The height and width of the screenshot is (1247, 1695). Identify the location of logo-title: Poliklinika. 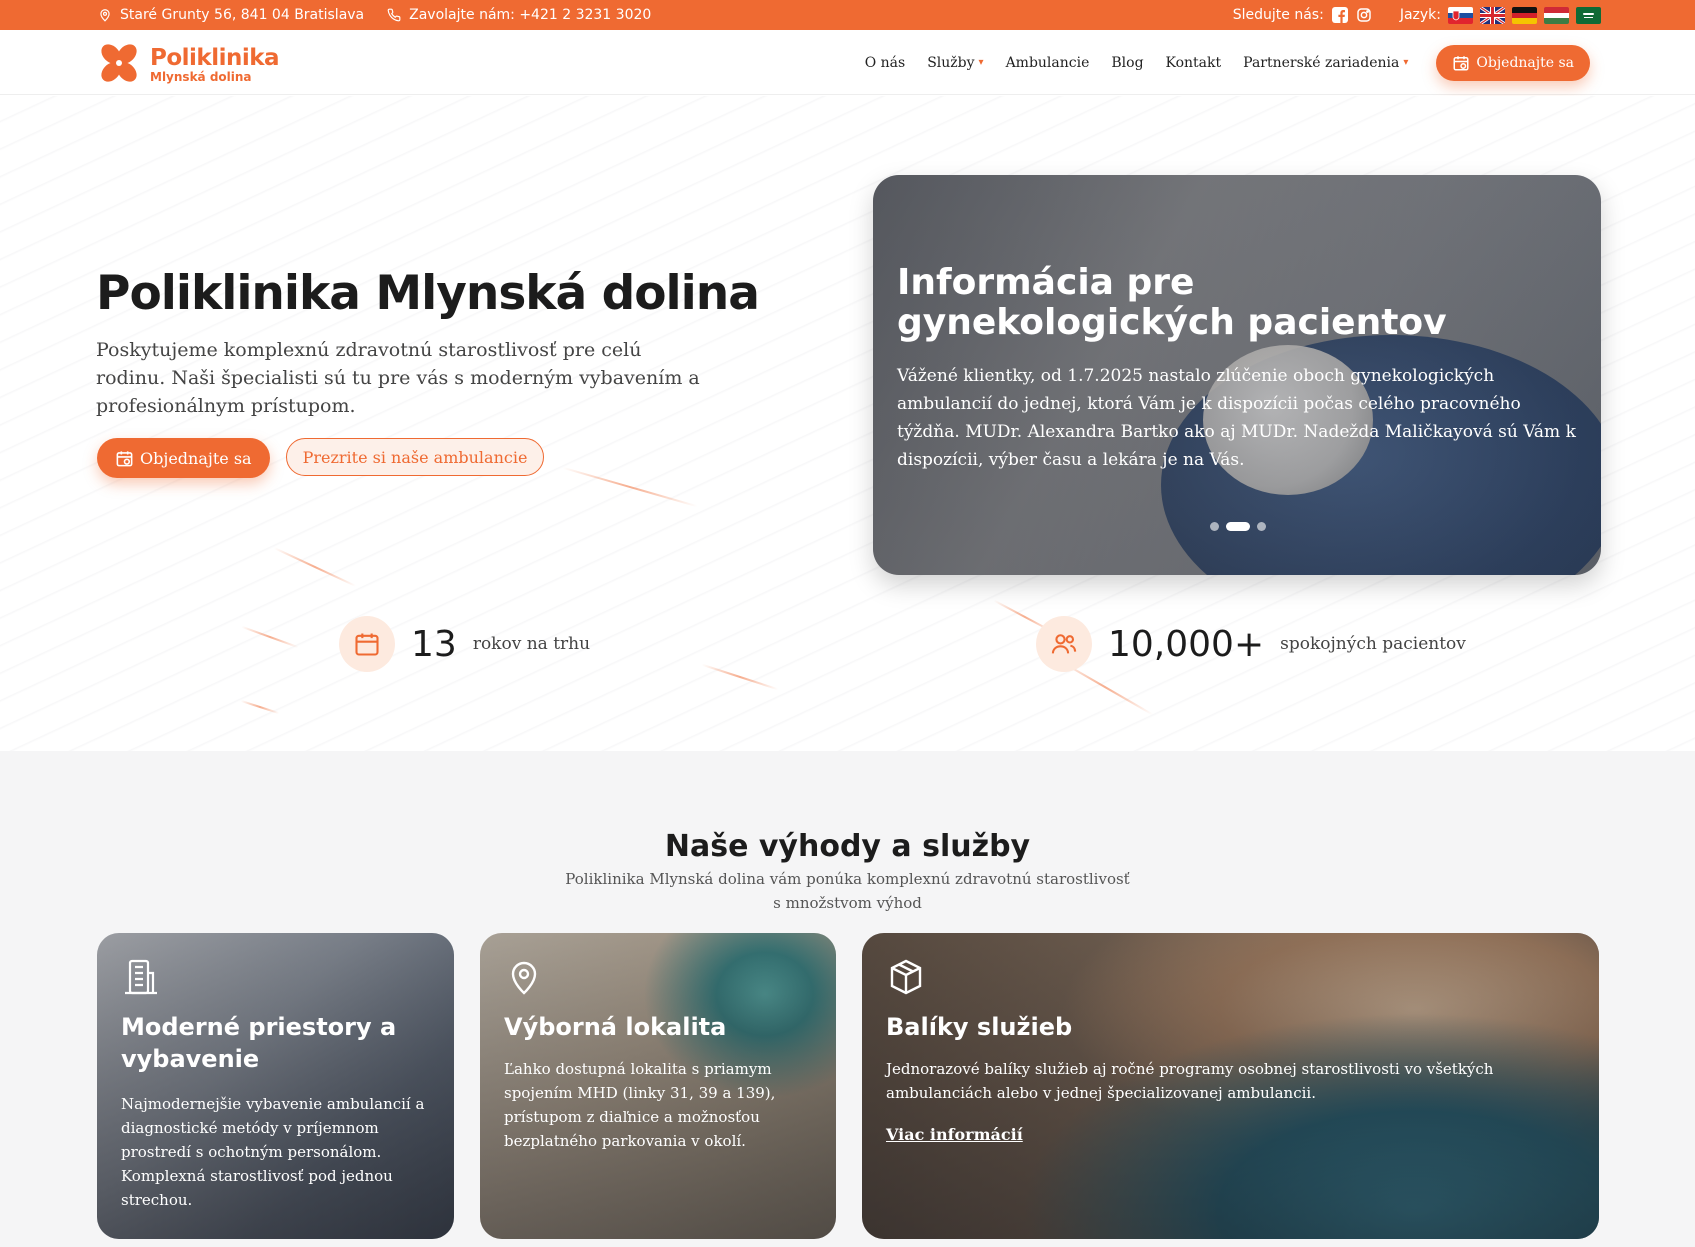
(215, 58).